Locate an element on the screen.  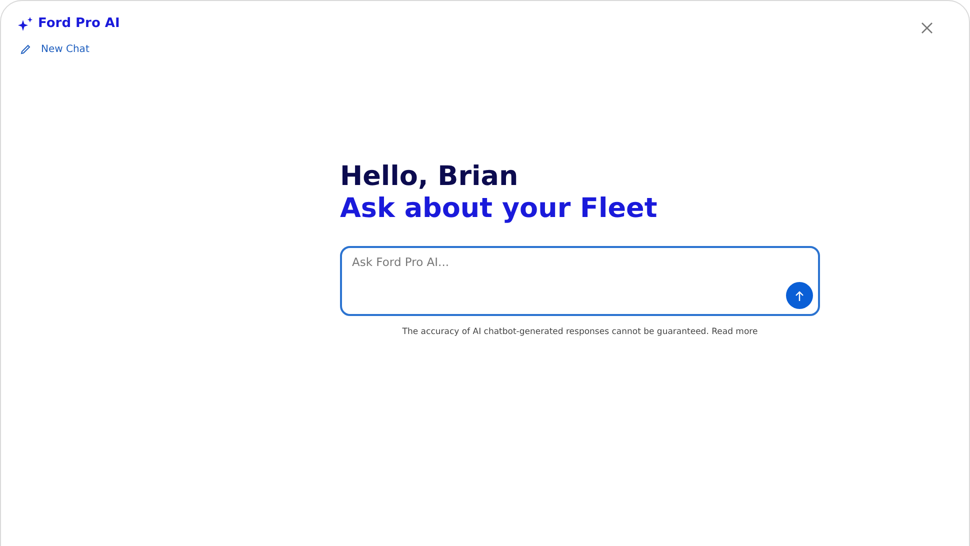
arrow-up-icon is located at coordinates (799, 295).